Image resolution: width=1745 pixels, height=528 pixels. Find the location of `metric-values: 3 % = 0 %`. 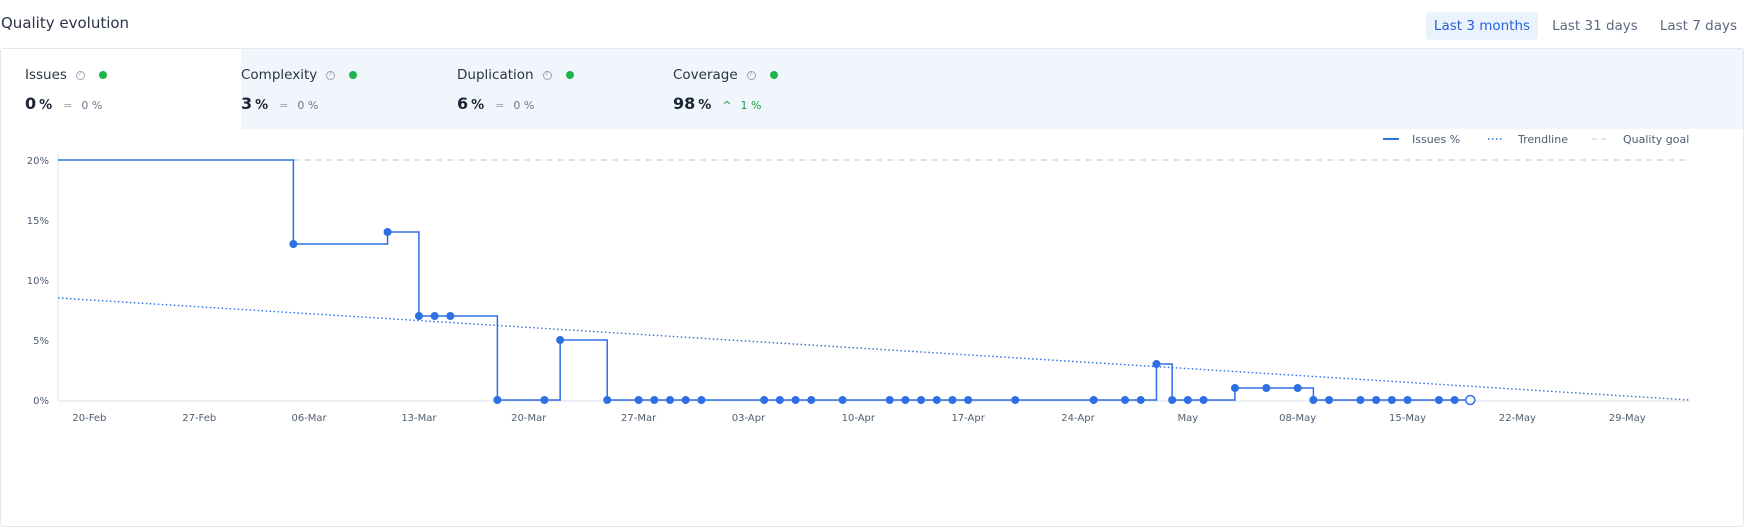

metric-values: 3 % = 0 % is located at coordinates (279, 103).